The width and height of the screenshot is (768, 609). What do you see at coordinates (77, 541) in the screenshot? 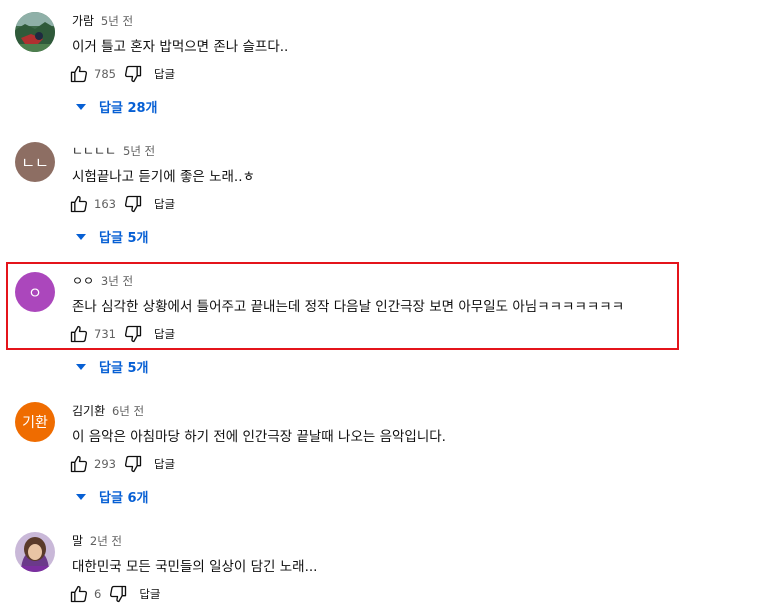
I see `author-name: 말` at bounding box center [77, 541].